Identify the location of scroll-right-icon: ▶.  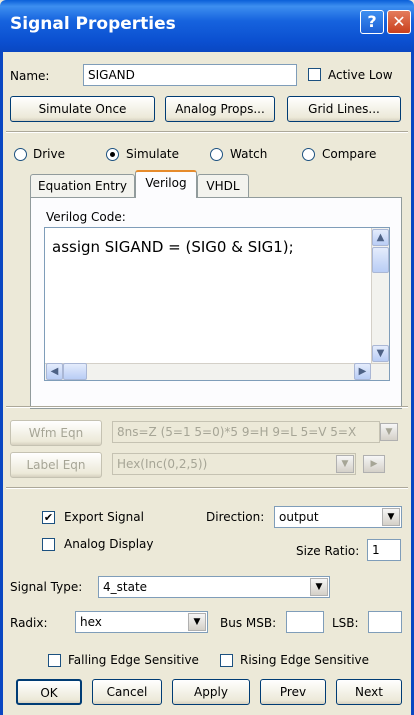
(362, 371).